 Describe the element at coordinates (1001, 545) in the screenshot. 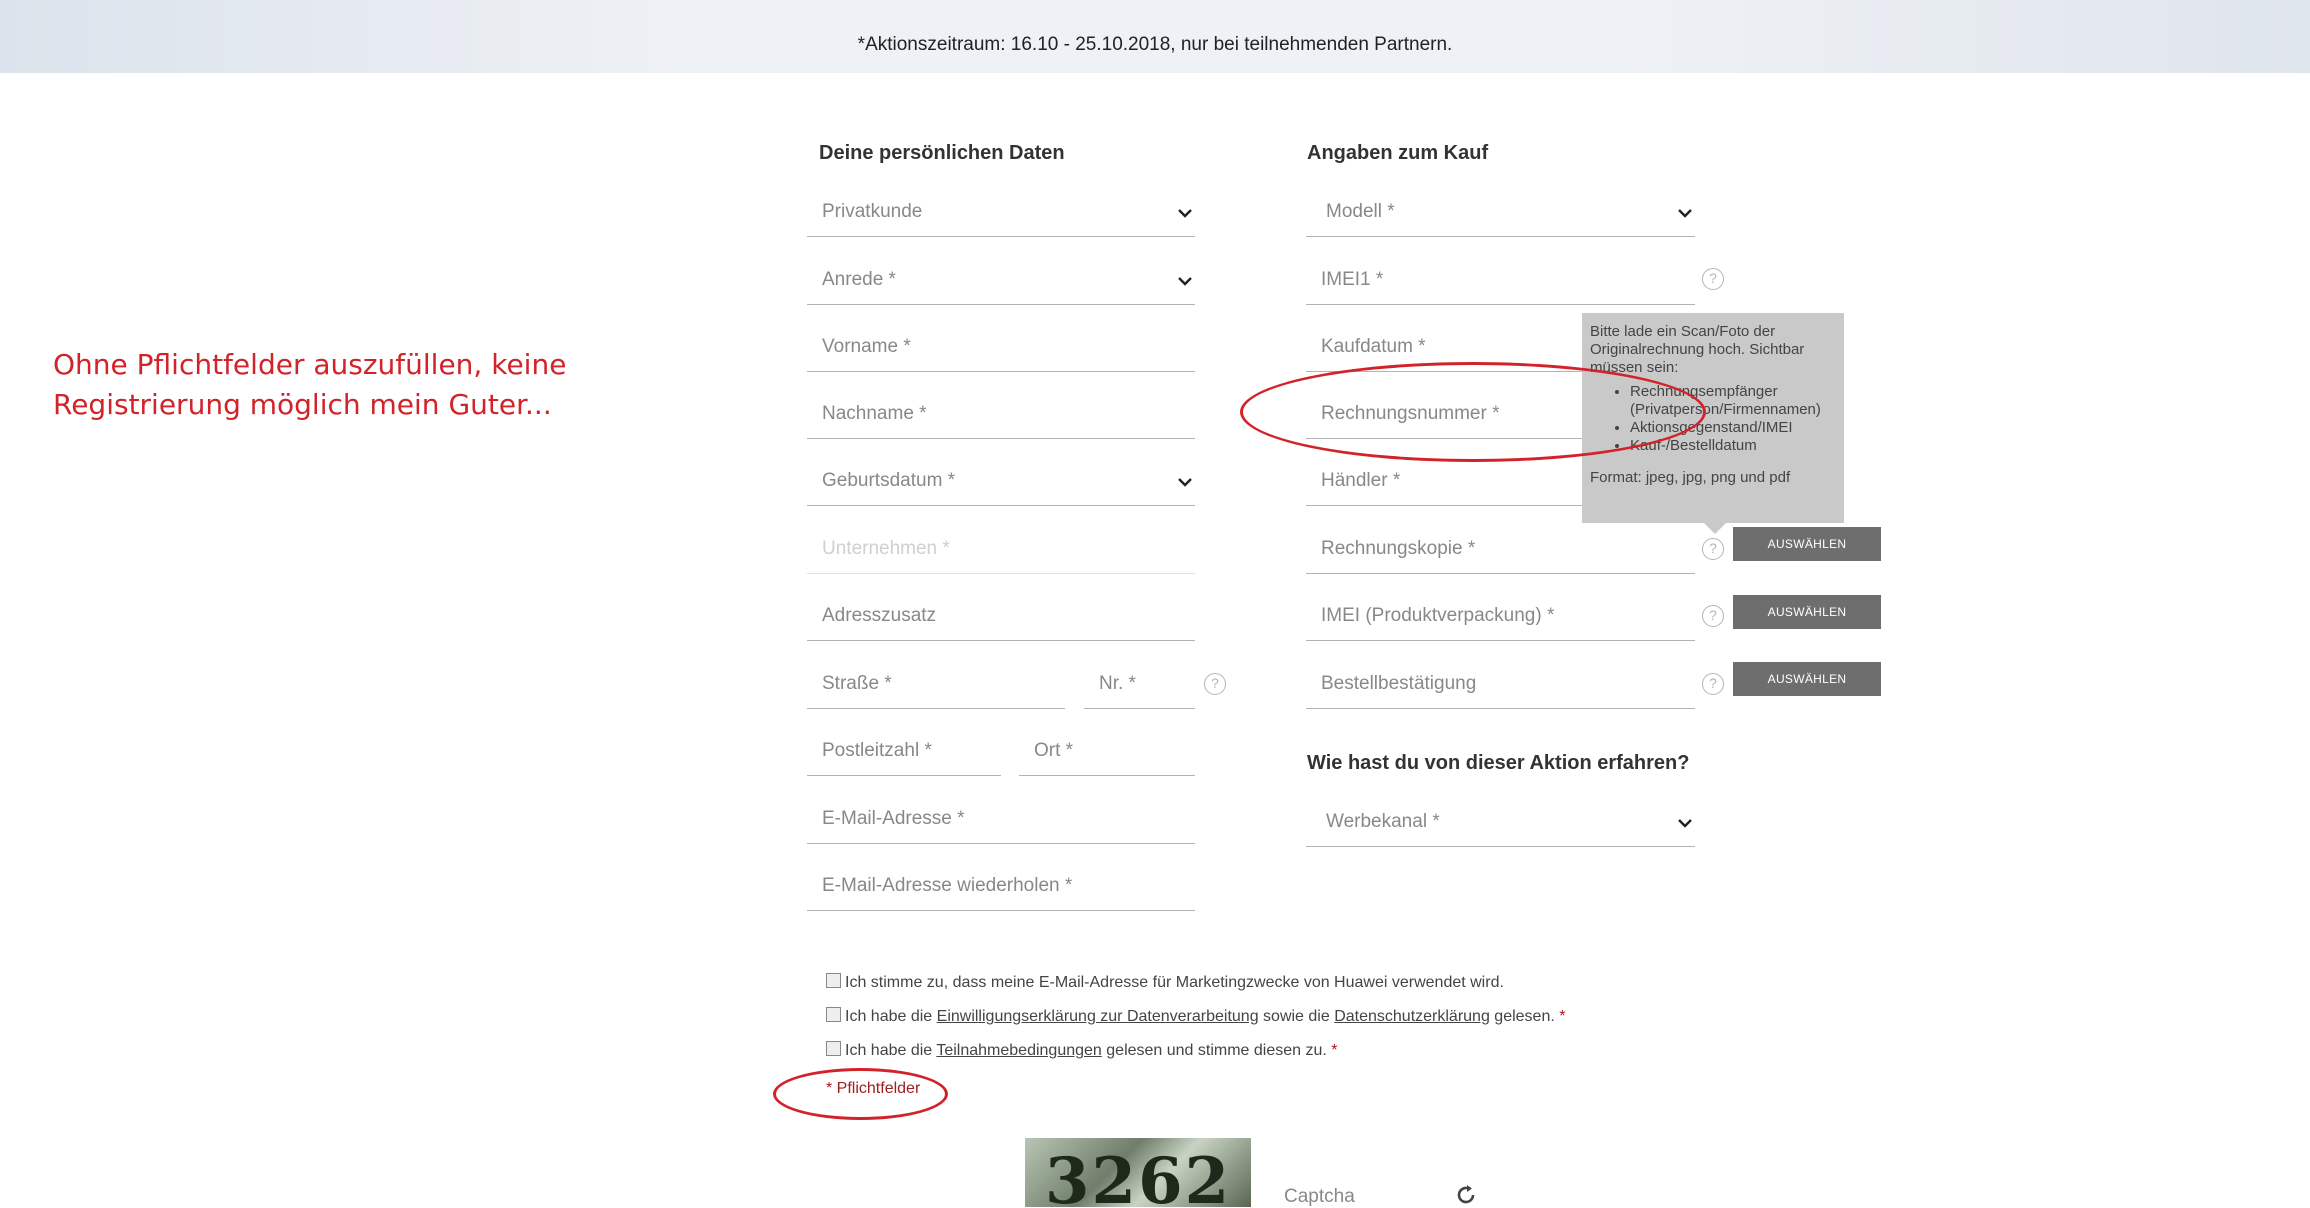

I see `company-field: Unternehmen *` at that location.